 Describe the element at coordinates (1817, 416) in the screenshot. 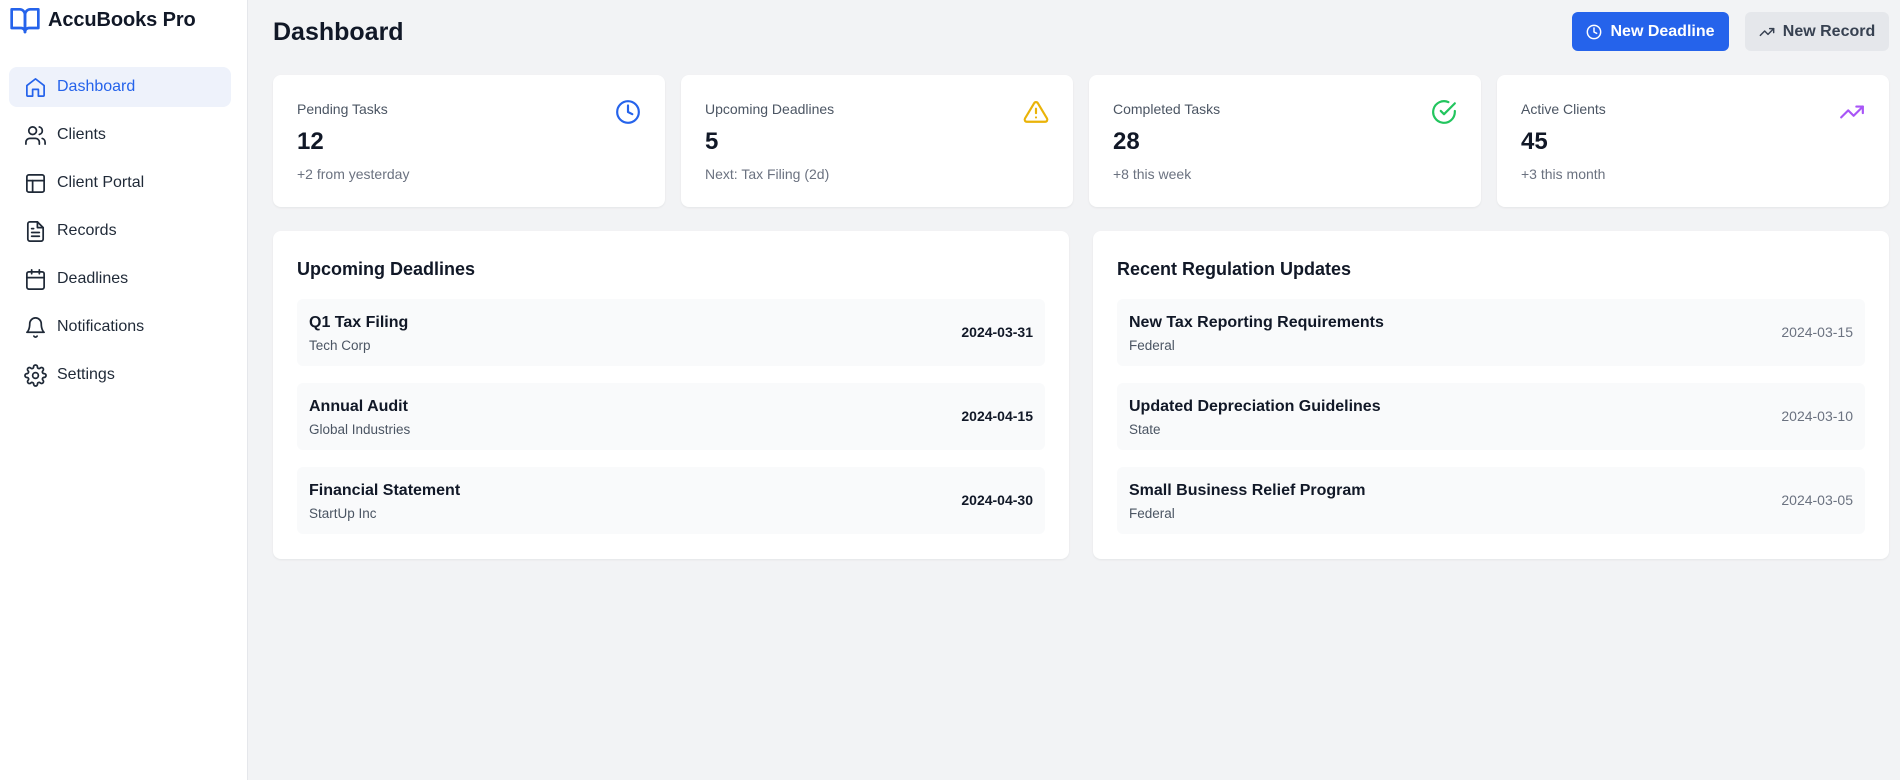

I see `regulation-date: 2024-03-10` at that location.